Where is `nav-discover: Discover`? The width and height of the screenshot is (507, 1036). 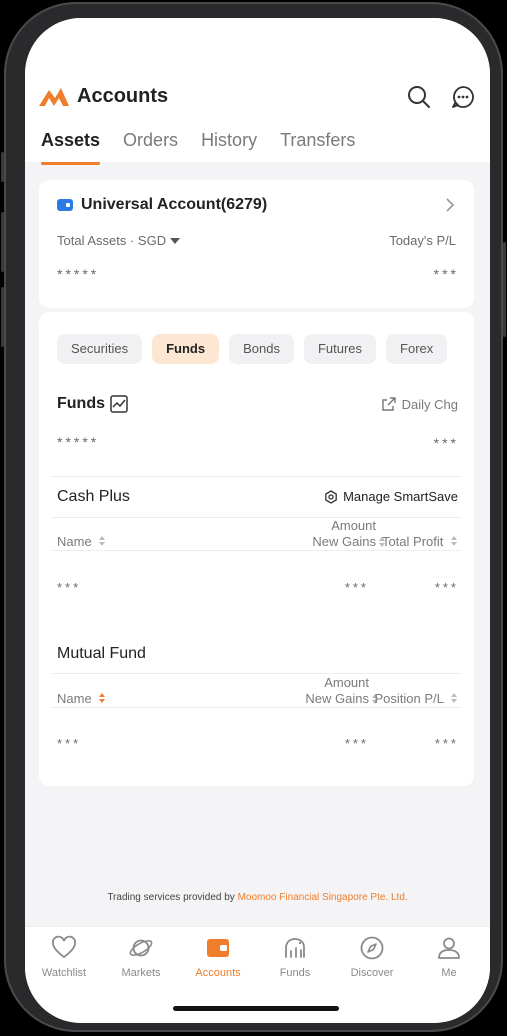 nav-discover: Discover is located at coordinates (372, 957).